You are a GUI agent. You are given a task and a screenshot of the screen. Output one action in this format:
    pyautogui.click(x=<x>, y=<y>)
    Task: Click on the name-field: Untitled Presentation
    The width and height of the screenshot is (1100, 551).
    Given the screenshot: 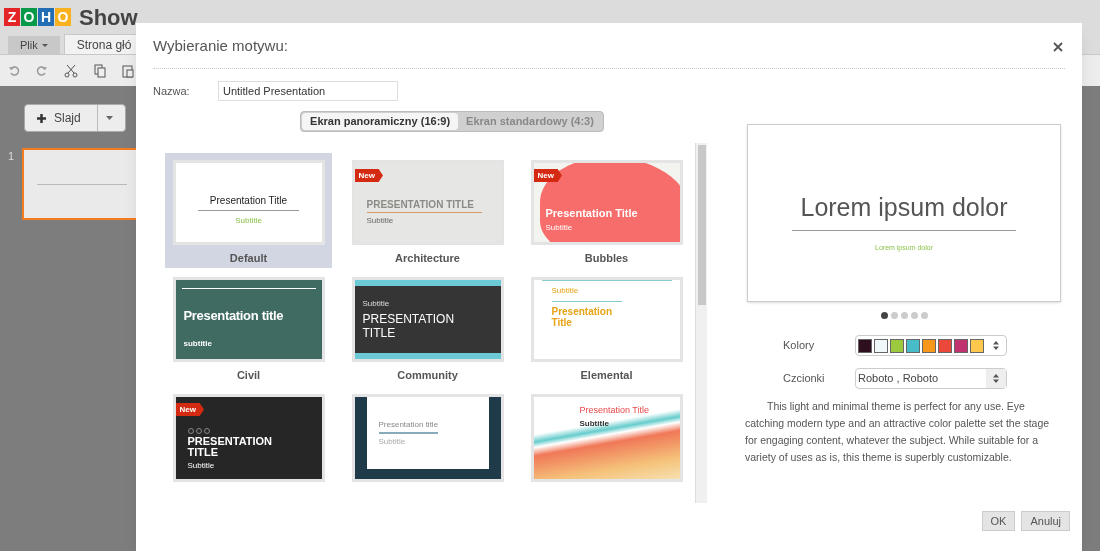 What is the action you would take?
    pyautogui.click(x=308, y=91)
    